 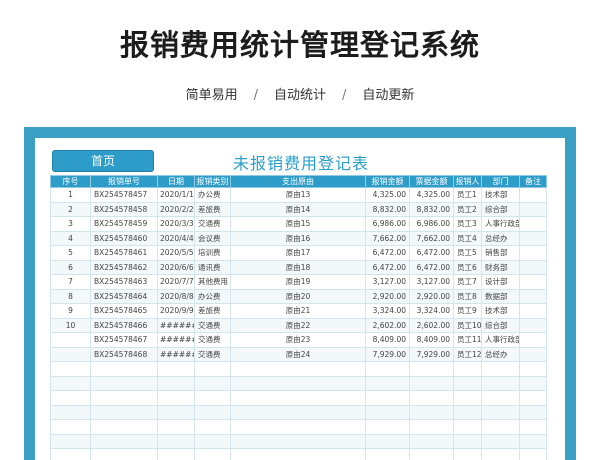 I want to click on cell-receipt-amount: 8,409.00, so click(x=431, y=340).